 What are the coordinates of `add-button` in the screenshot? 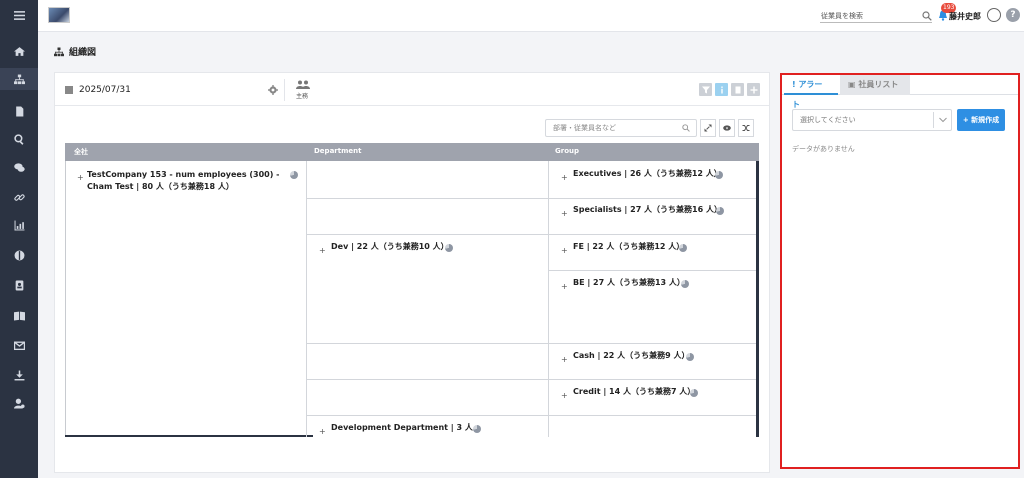 It's located at (753, 89).